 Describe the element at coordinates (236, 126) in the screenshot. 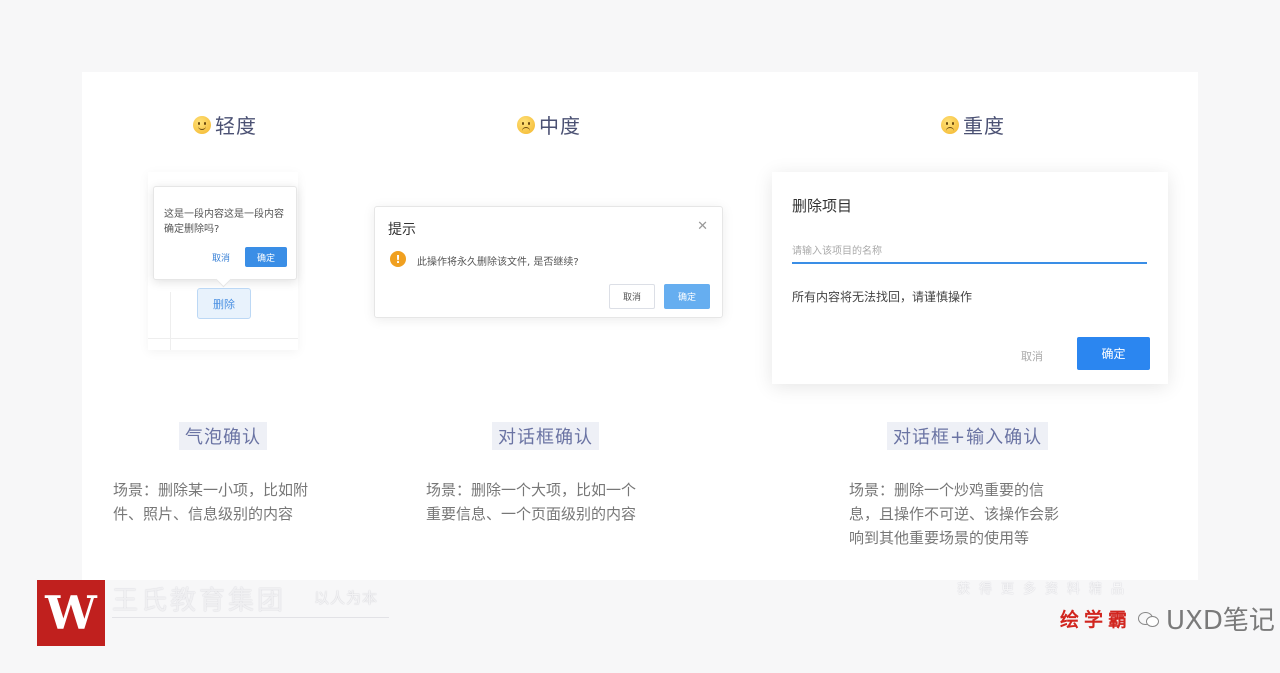

I see `level-light-label: 轻度` at that location.